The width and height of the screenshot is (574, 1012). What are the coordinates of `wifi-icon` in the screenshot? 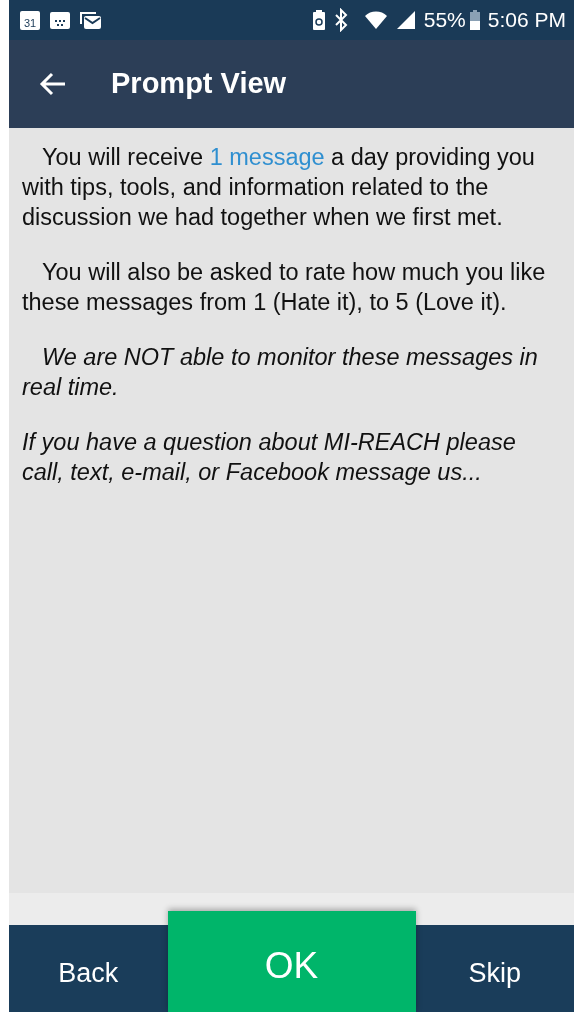 It's located at (375, 20).